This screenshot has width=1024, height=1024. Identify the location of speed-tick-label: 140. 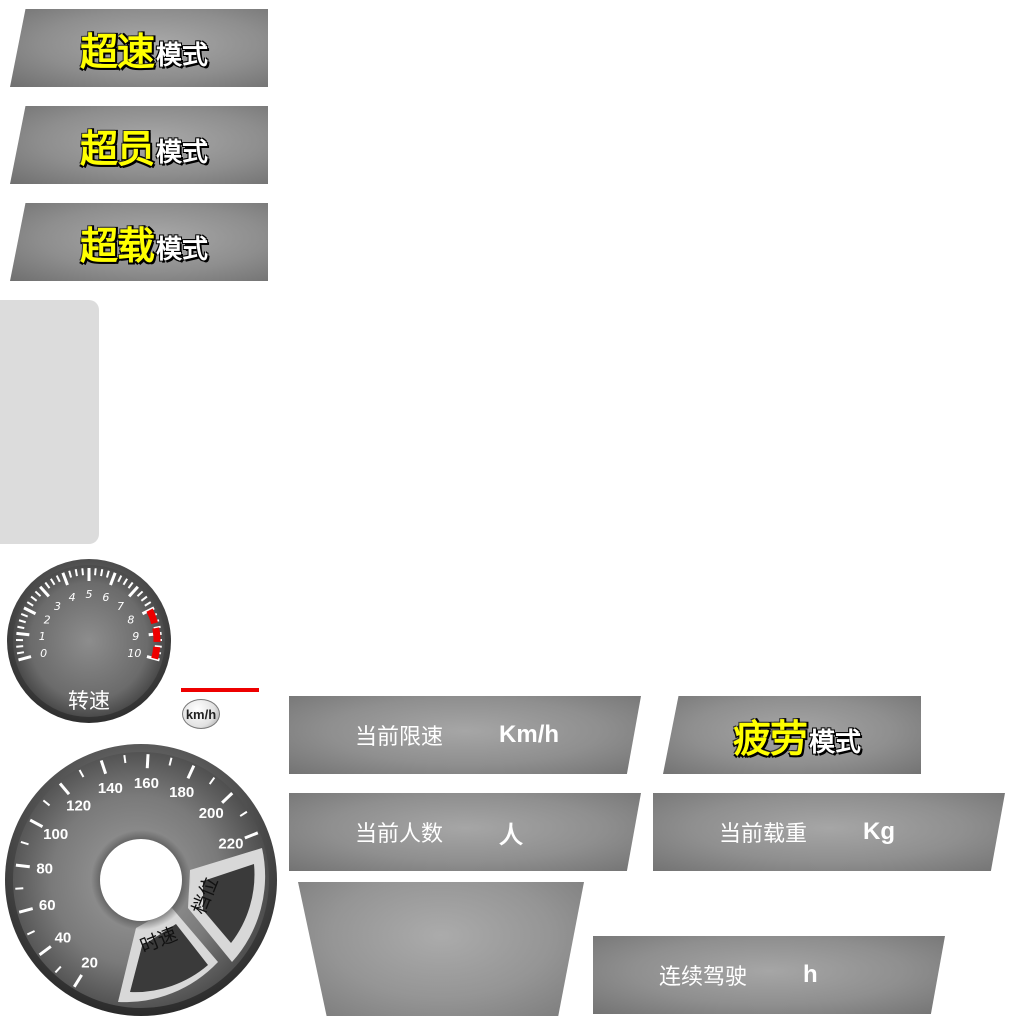
(110, 788).